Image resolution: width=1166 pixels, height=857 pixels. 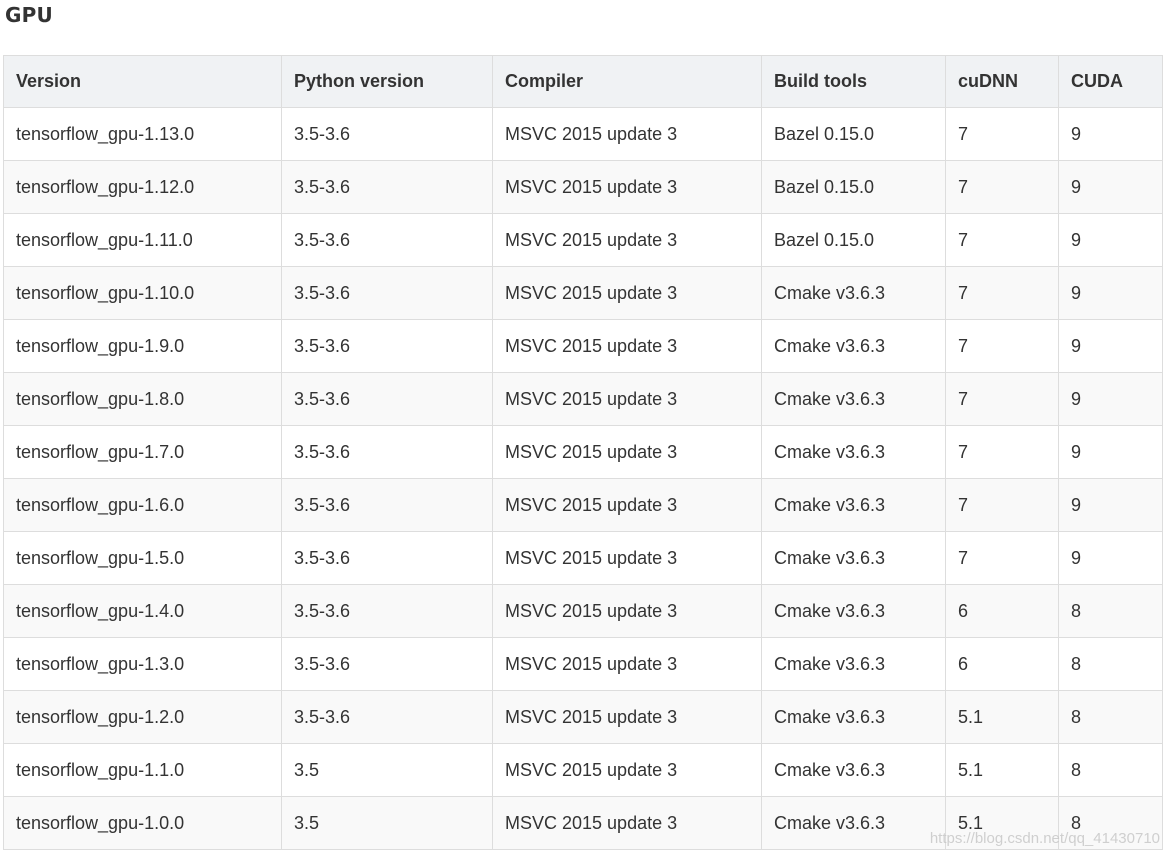 I want to click on cell-version: tensorflow_gpu-1.3.0, so click(x=142, y=664).